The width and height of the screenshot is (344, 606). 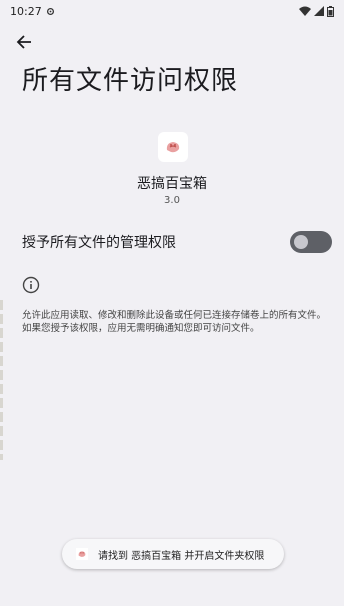 What do you see at coordinates (1, 380) in the screenshot?
I see `edge-strip` at bounding box center [1, 380].